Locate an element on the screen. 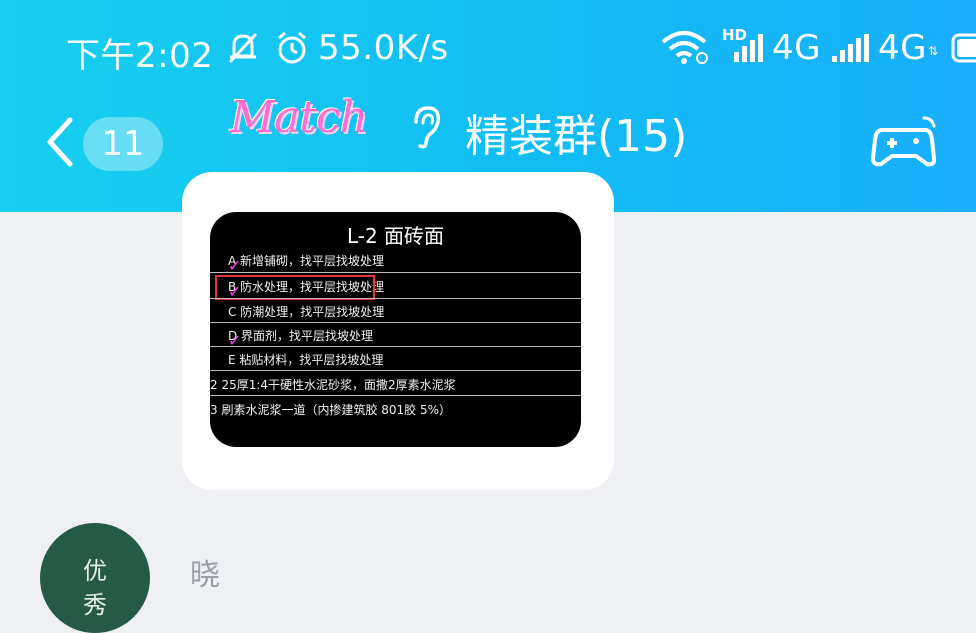  unread-count-badge: 11 is located at coordinates (123, 144).